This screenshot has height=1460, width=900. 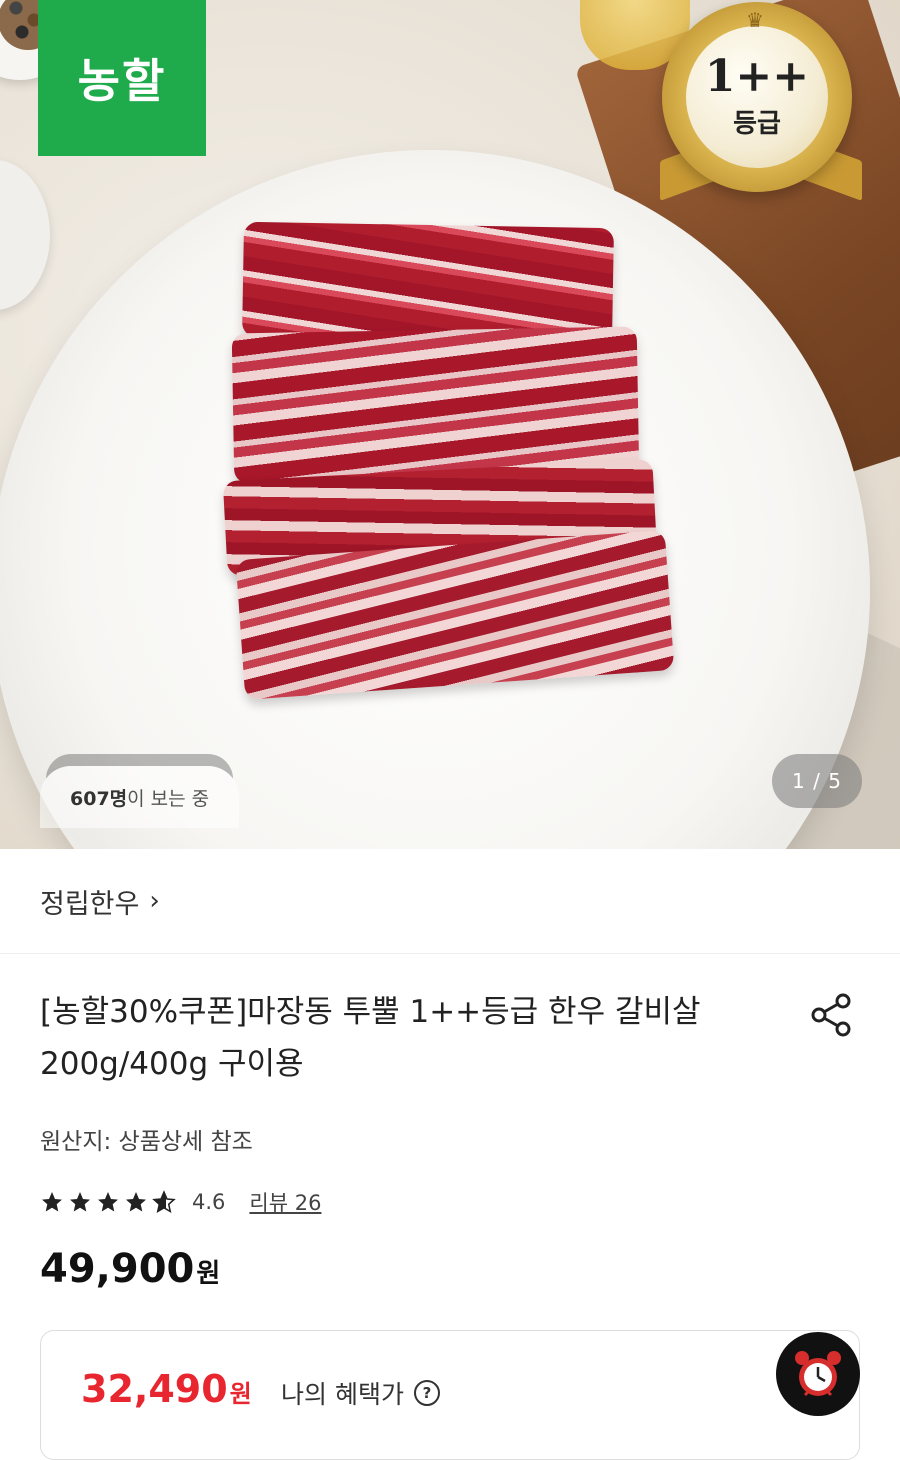 What do you see at coordinates (154, 1389) in the screenshot?
I see `benefit-amount: 32,490` at bounding box center [154, 1389].